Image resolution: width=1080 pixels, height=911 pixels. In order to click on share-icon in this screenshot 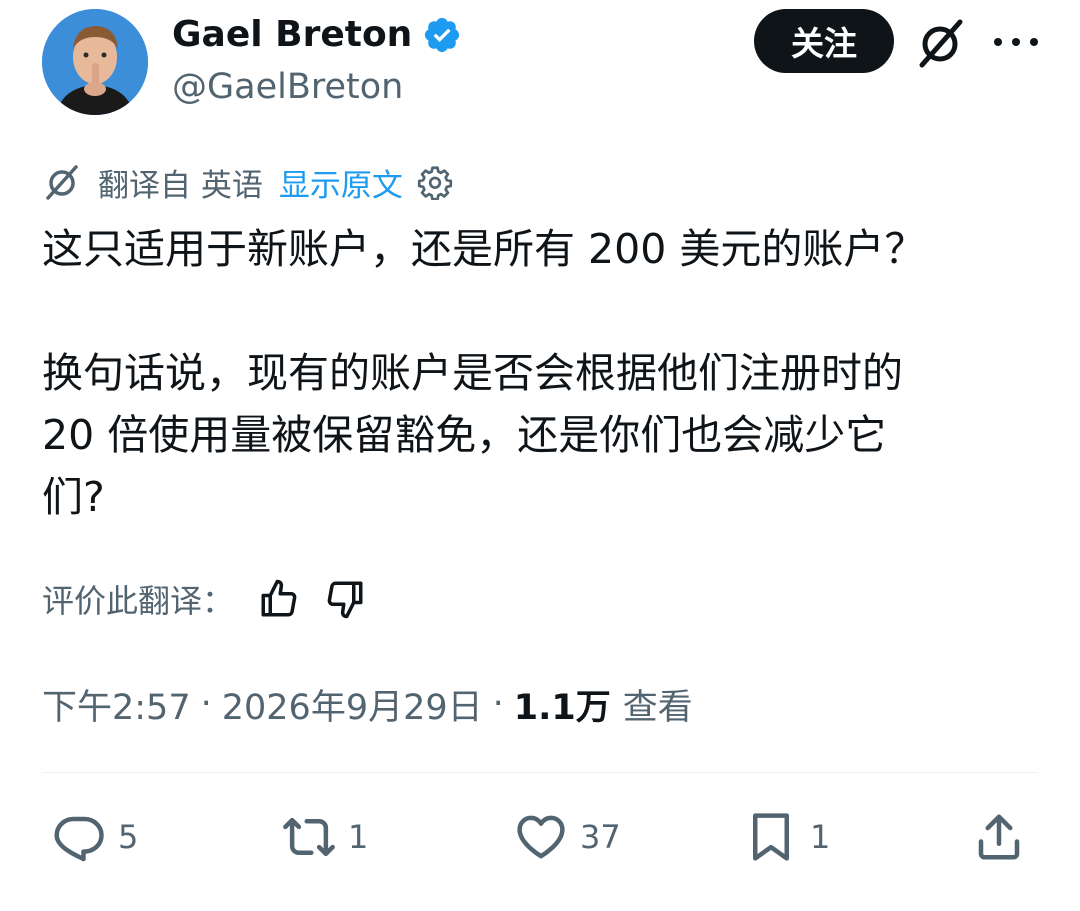, I will do `click(999, 837)`.